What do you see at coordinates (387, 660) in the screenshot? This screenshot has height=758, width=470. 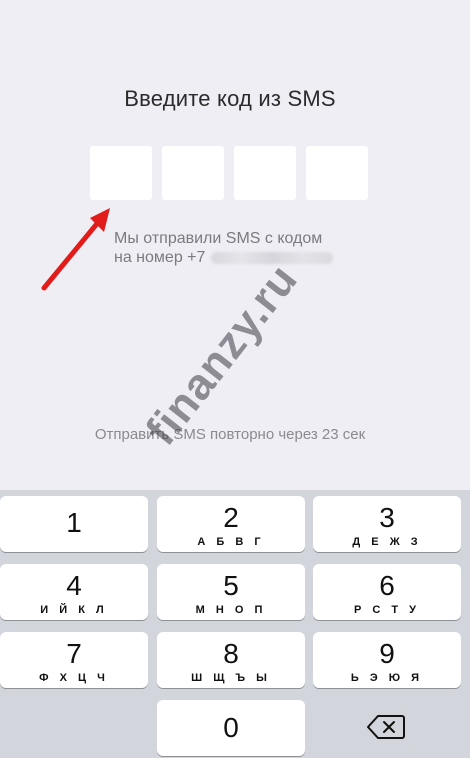 I see `key-9: 9 Ь Э Ю Я` at bounding box center [387, 660].